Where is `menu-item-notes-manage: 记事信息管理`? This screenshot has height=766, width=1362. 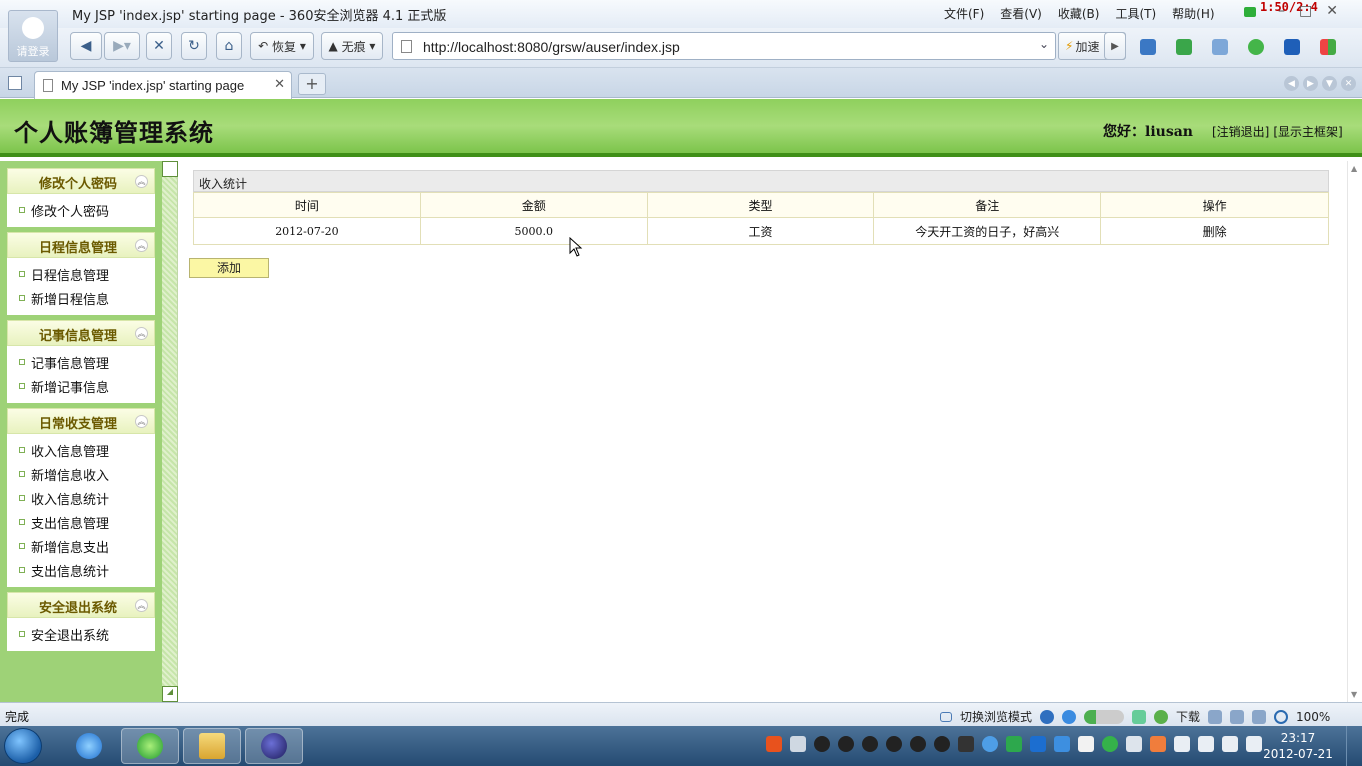
menu-item-notes-manage: 记事信息管理 is located at coordinates (81, 362).